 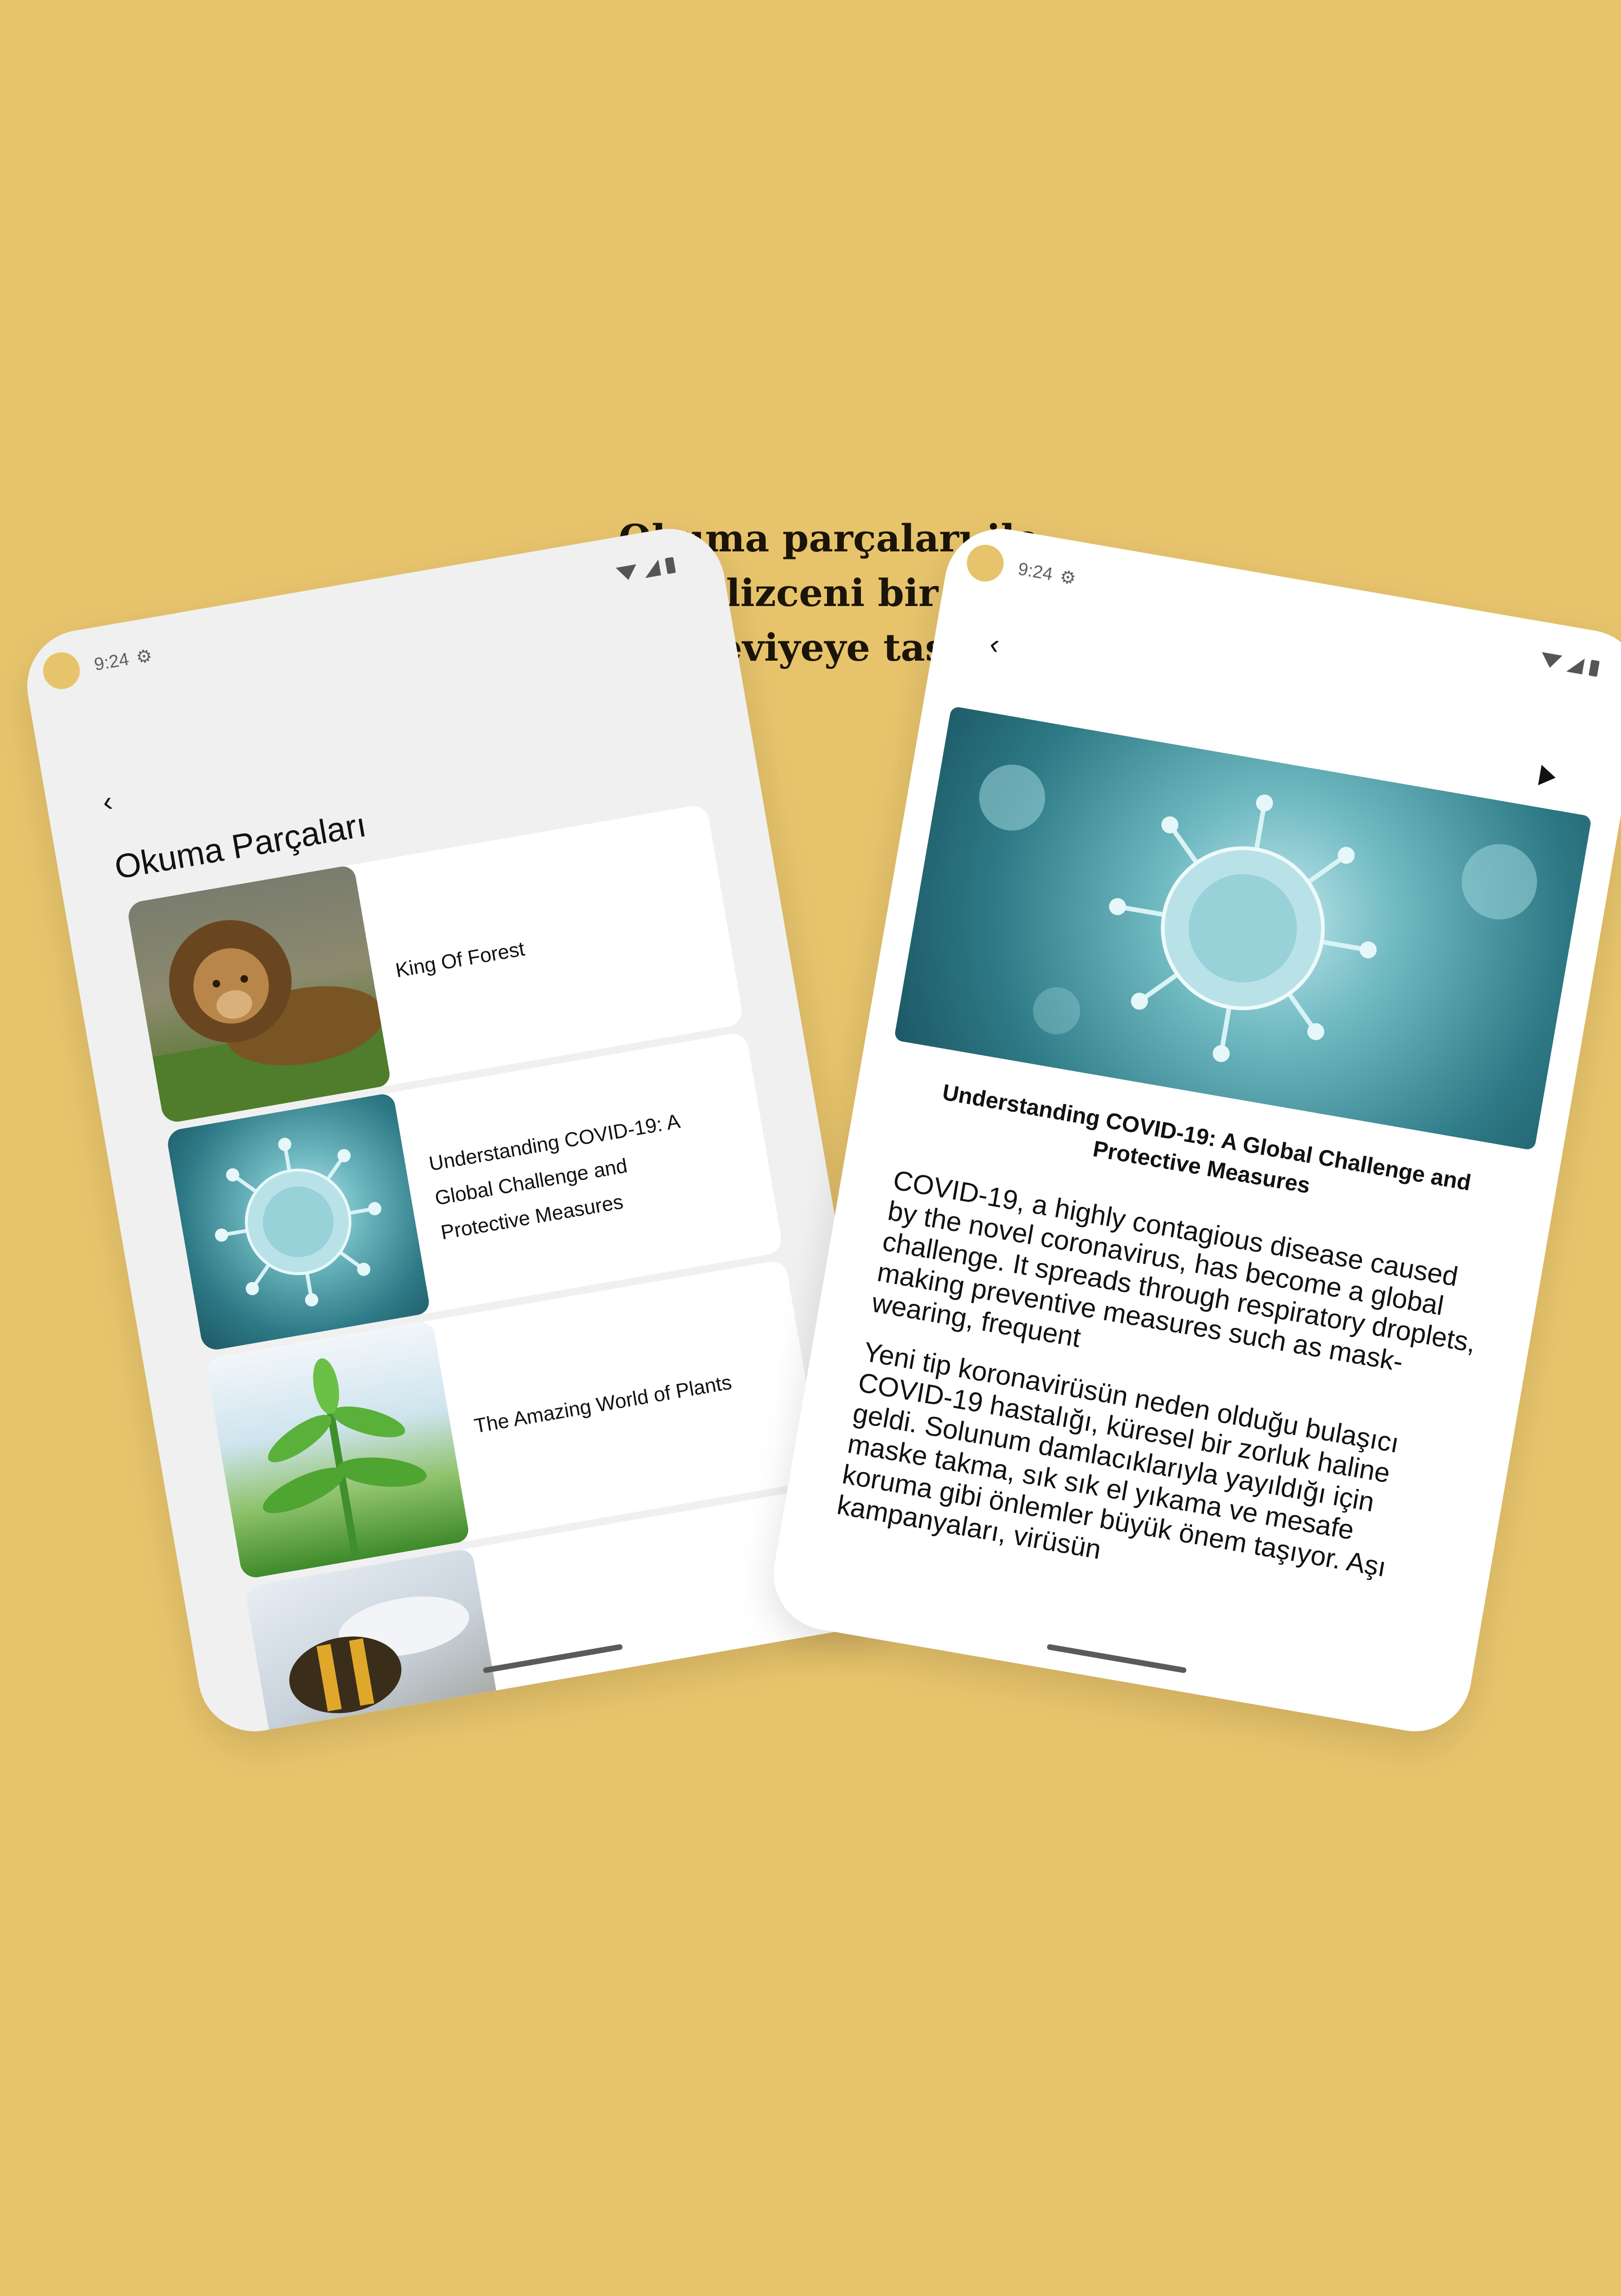 What do you see at coordinates (1547, 776) in the screenshot?
I see `play-icon` at bounding box center [1547, 776].